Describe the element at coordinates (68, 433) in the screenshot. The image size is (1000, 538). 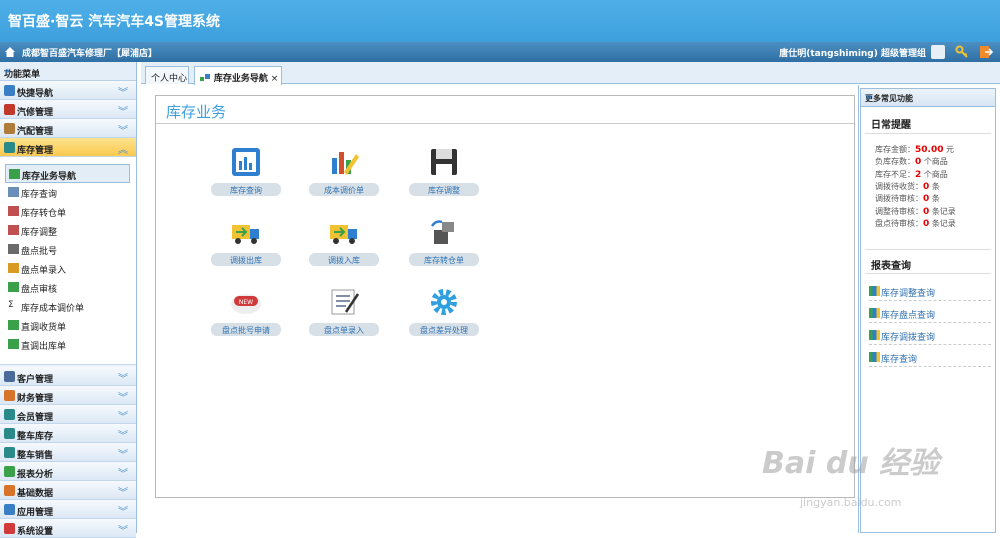
I see `sidebar-section-car-stock: 整车库存 ︾` at that location.